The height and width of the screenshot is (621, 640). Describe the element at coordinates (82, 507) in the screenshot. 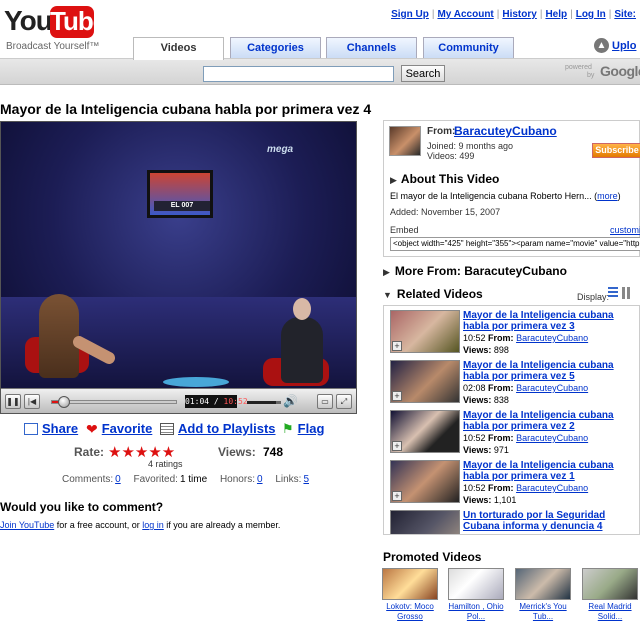

I see `comment-heading: Would you like to comment?` at that location.